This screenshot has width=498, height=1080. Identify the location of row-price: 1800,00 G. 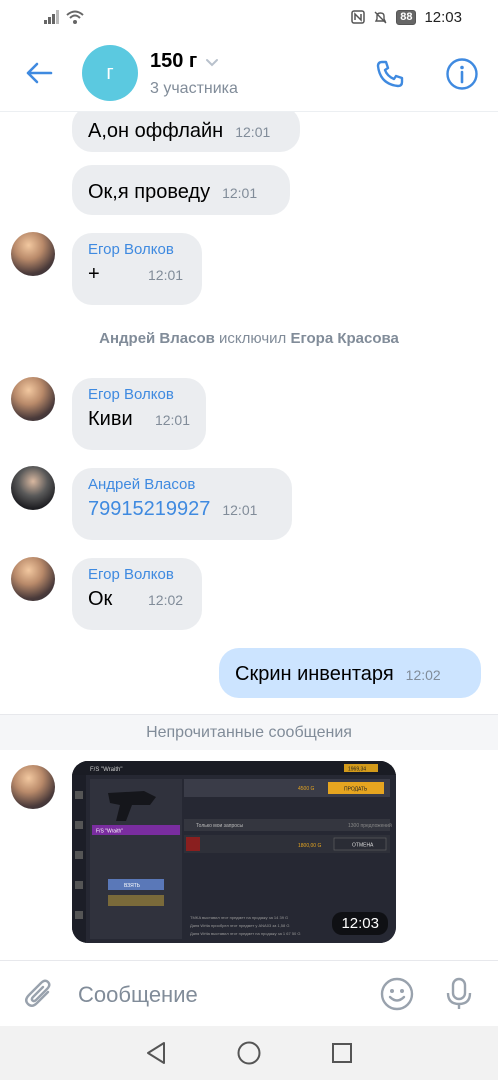
(309, 846).